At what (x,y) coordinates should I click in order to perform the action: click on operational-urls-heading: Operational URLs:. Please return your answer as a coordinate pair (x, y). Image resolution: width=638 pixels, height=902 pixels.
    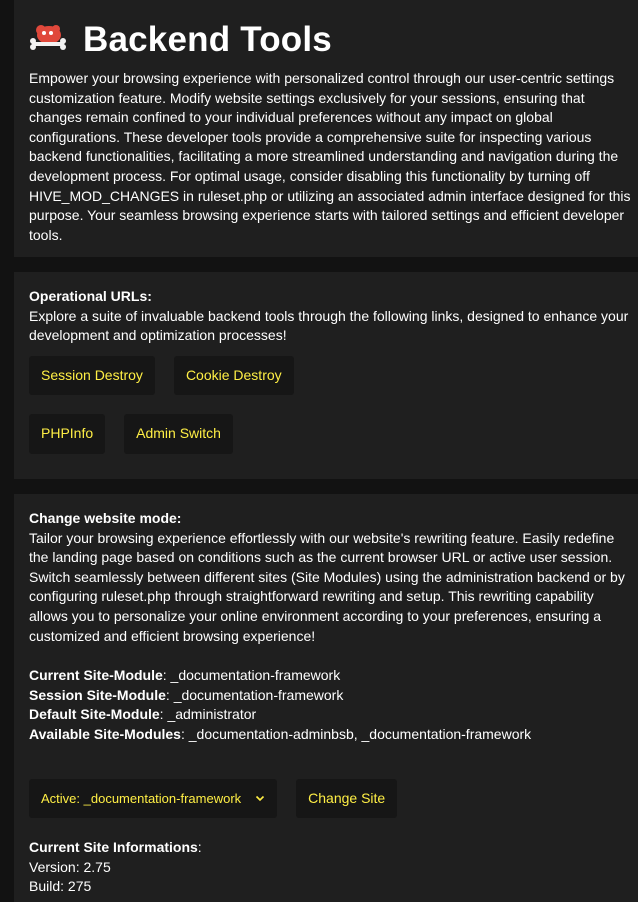
    Looking at the image, I should click on (90, 296).